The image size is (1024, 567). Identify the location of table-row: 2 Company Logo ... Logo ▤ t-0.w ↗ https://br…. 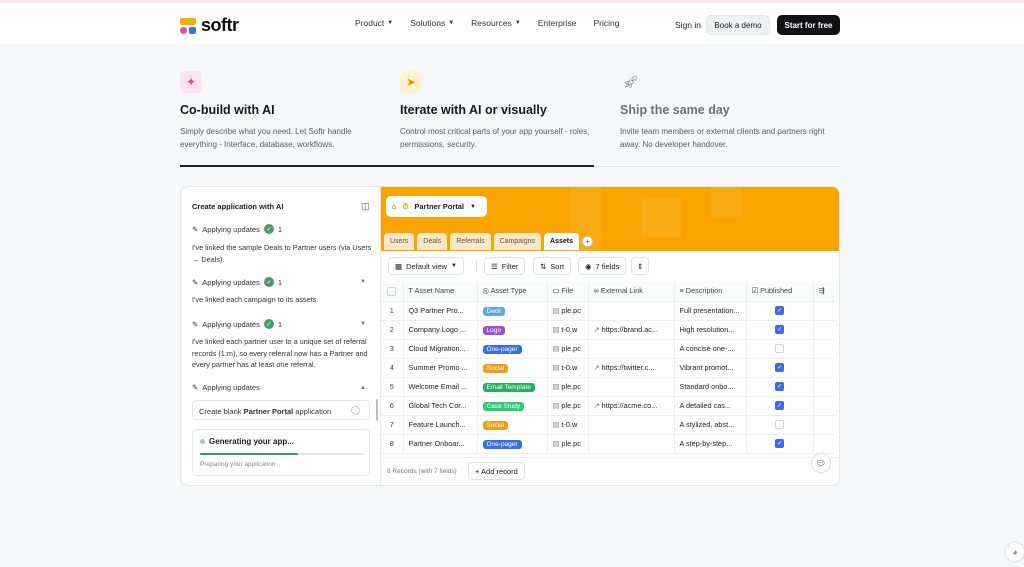
(608, 330).